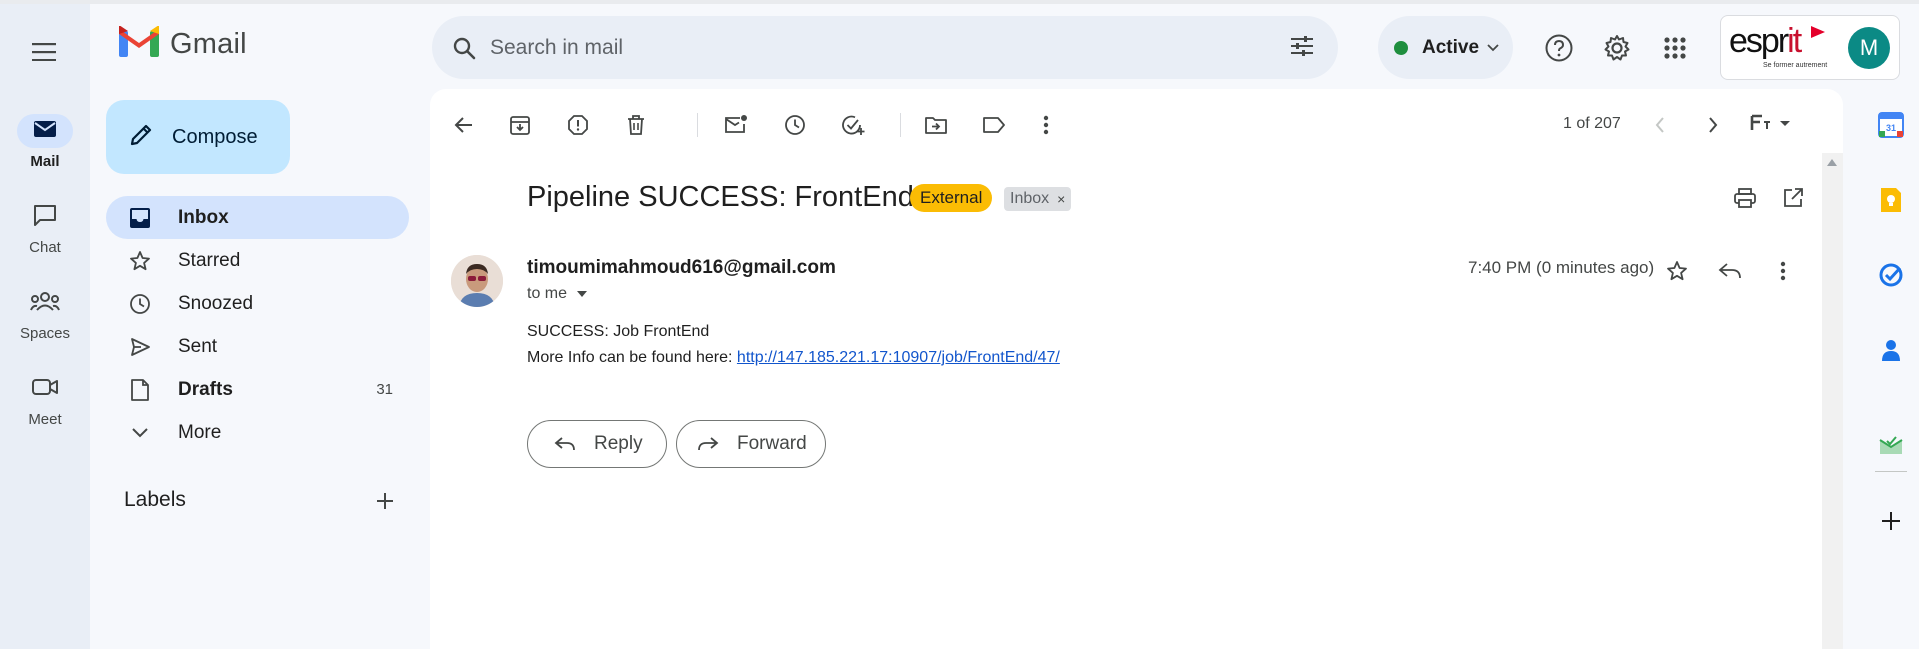 The image size is (1919, 649). I want to click on labels-heading: Labels, so click(155, 499).